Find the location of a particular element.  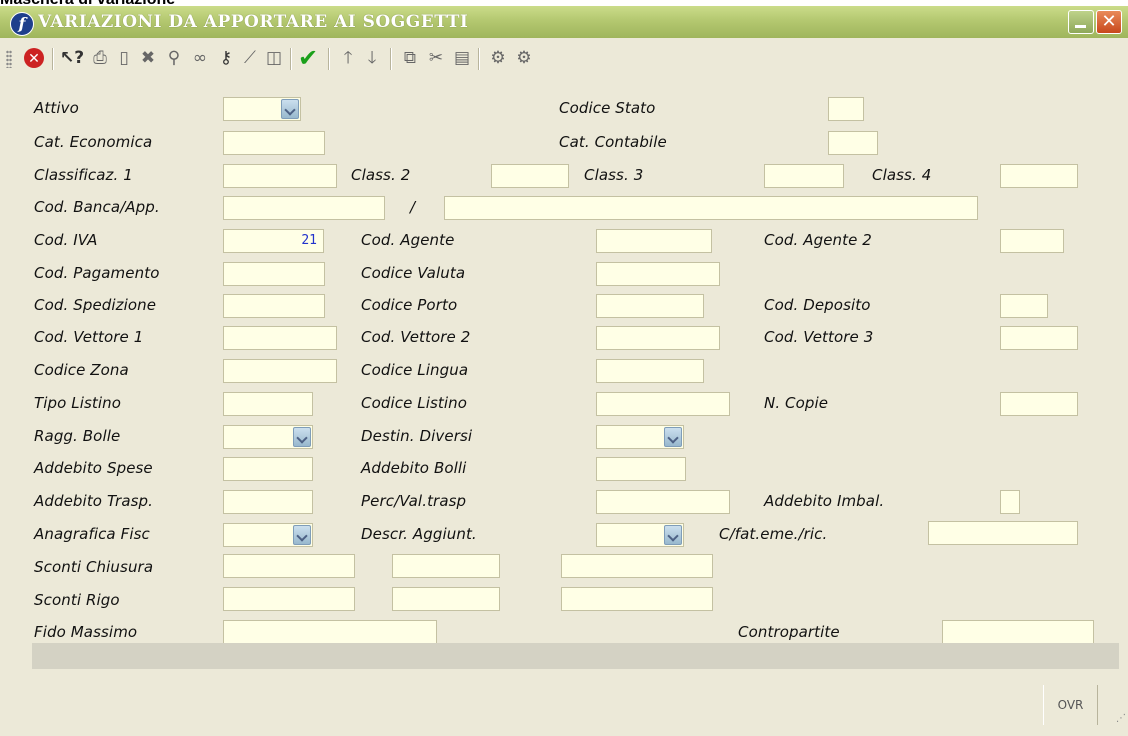

cod-iva-field: 21 is located at coordinates (273, 241).